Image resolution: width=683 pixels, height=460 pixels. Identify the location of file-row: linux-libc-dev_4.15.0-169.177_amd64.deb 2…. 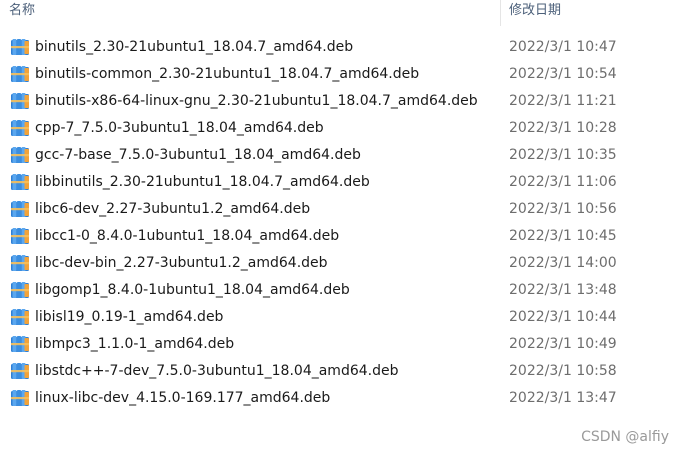
(341, 398).